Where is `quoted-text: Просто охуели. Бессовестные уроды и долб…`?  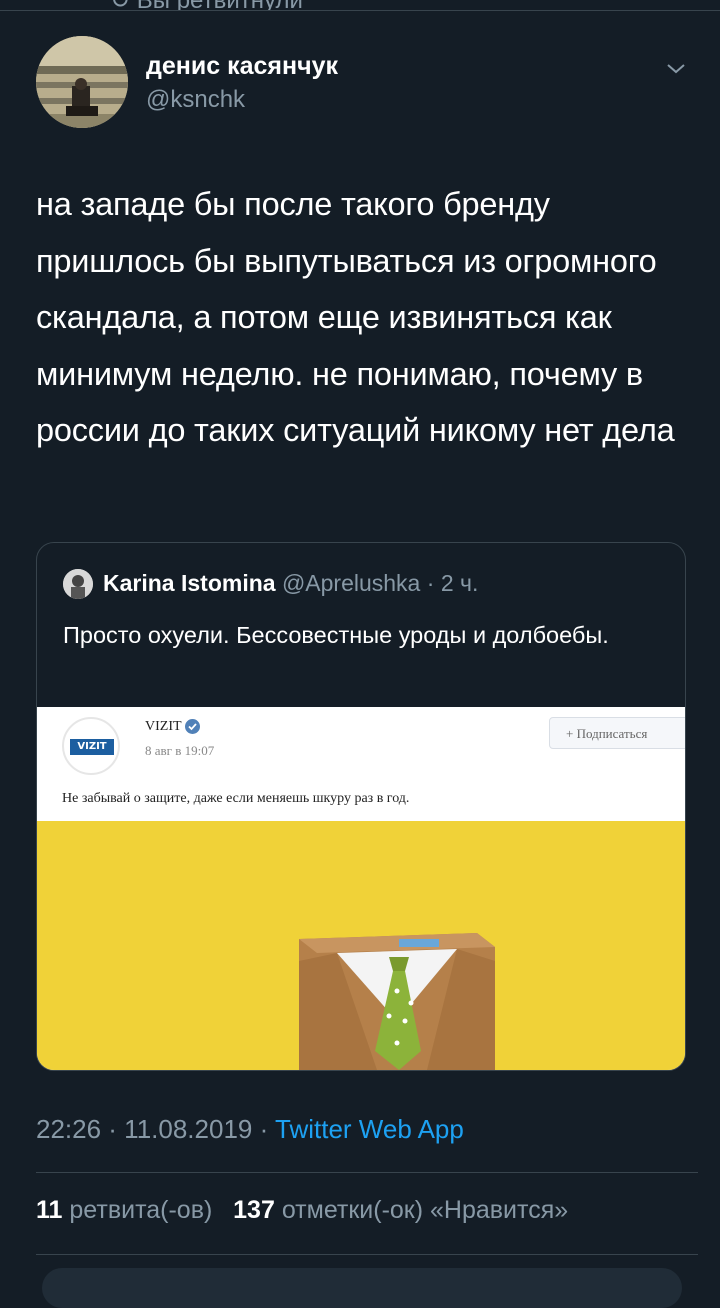
quoted-text: Просто охуели. Бессовестные уроды и долб… is located at coordinates (336, 635).